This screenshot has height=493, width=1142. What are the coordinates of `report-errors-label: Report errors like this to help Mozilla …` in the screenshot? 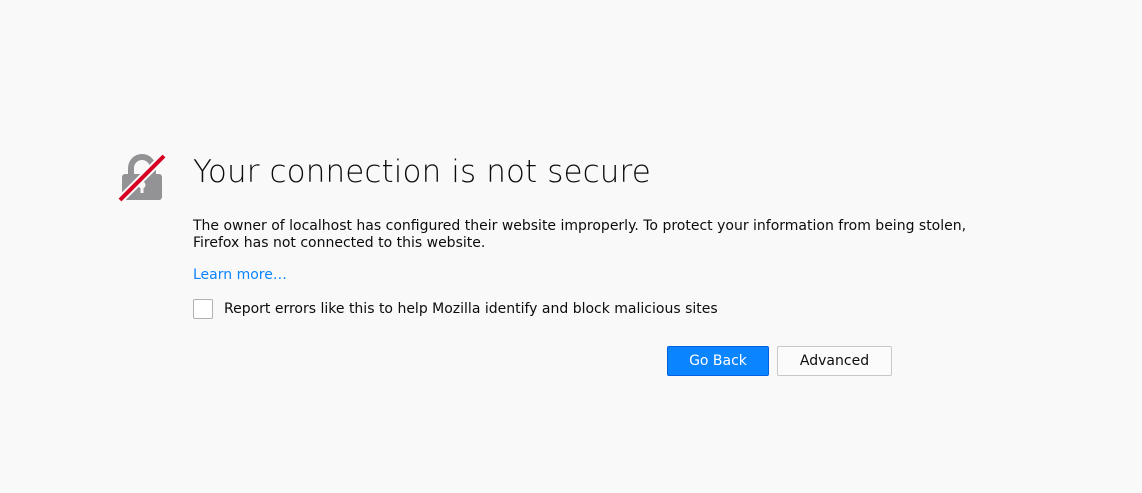 It's located at (471, 309).